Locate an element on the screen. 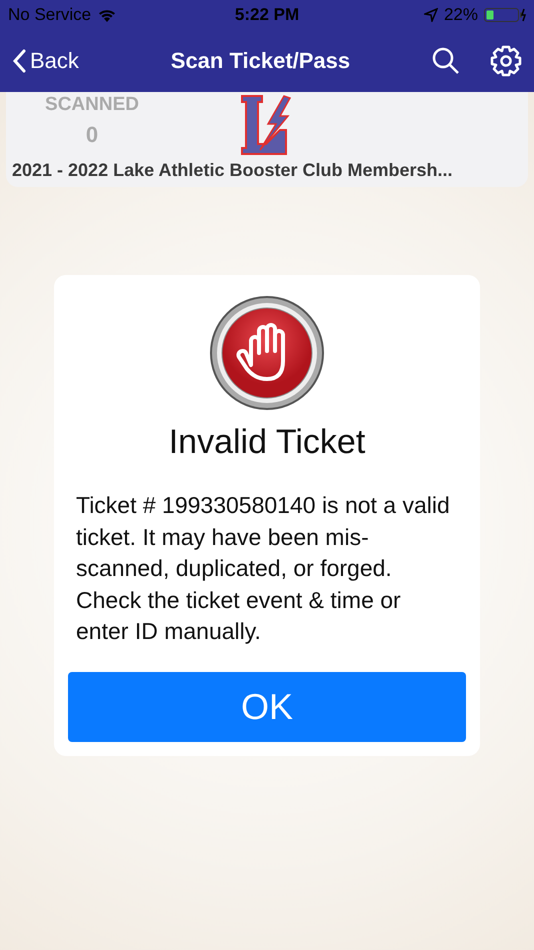  back-button: Back is located at coordinates (45, 61).